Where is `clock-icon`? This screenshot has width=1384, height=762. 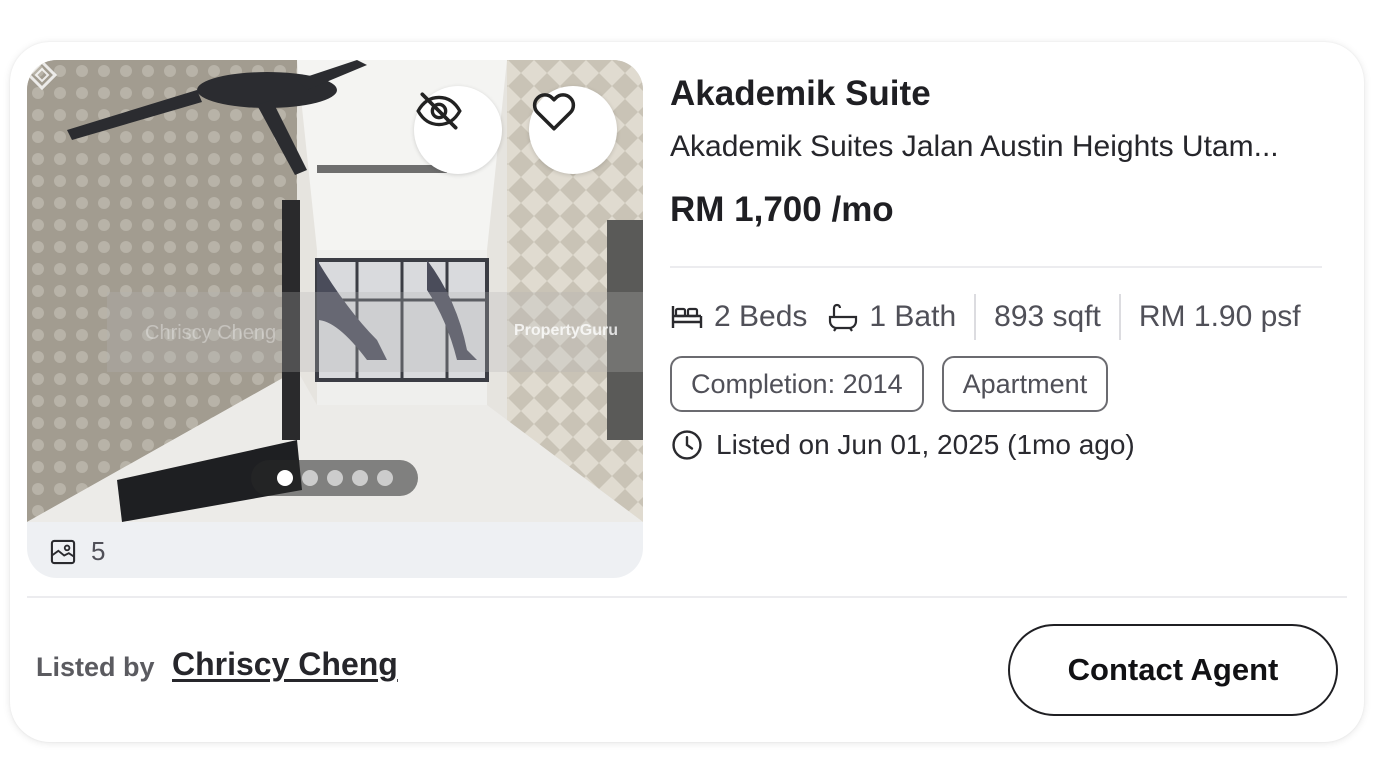
clock-icon is located at coordinates (687, 445).